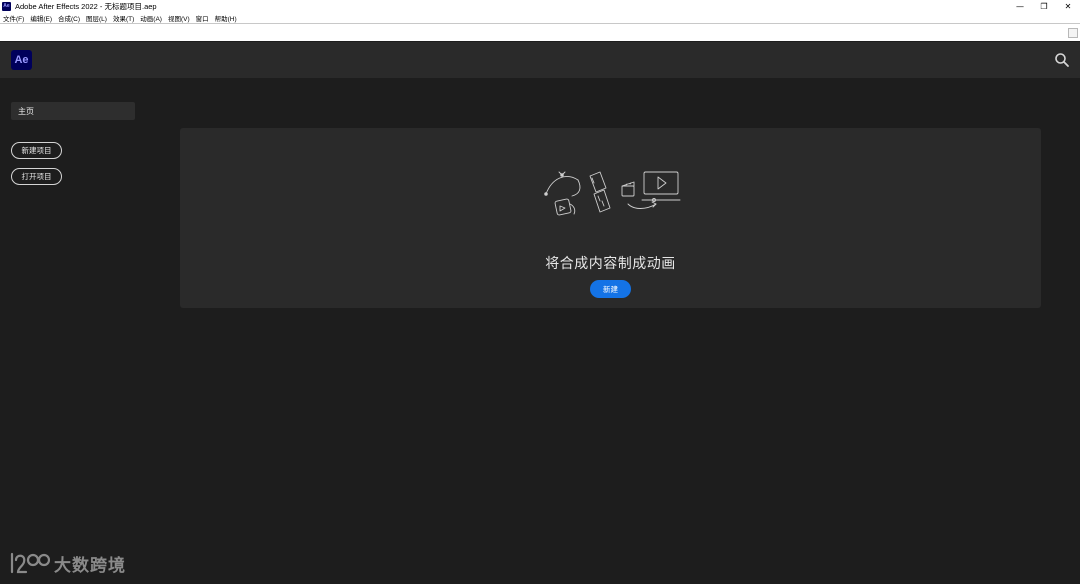  Describe the element at coordinates (21, 60) in the screenshot. I see `ae-logo: Ae` at that location.